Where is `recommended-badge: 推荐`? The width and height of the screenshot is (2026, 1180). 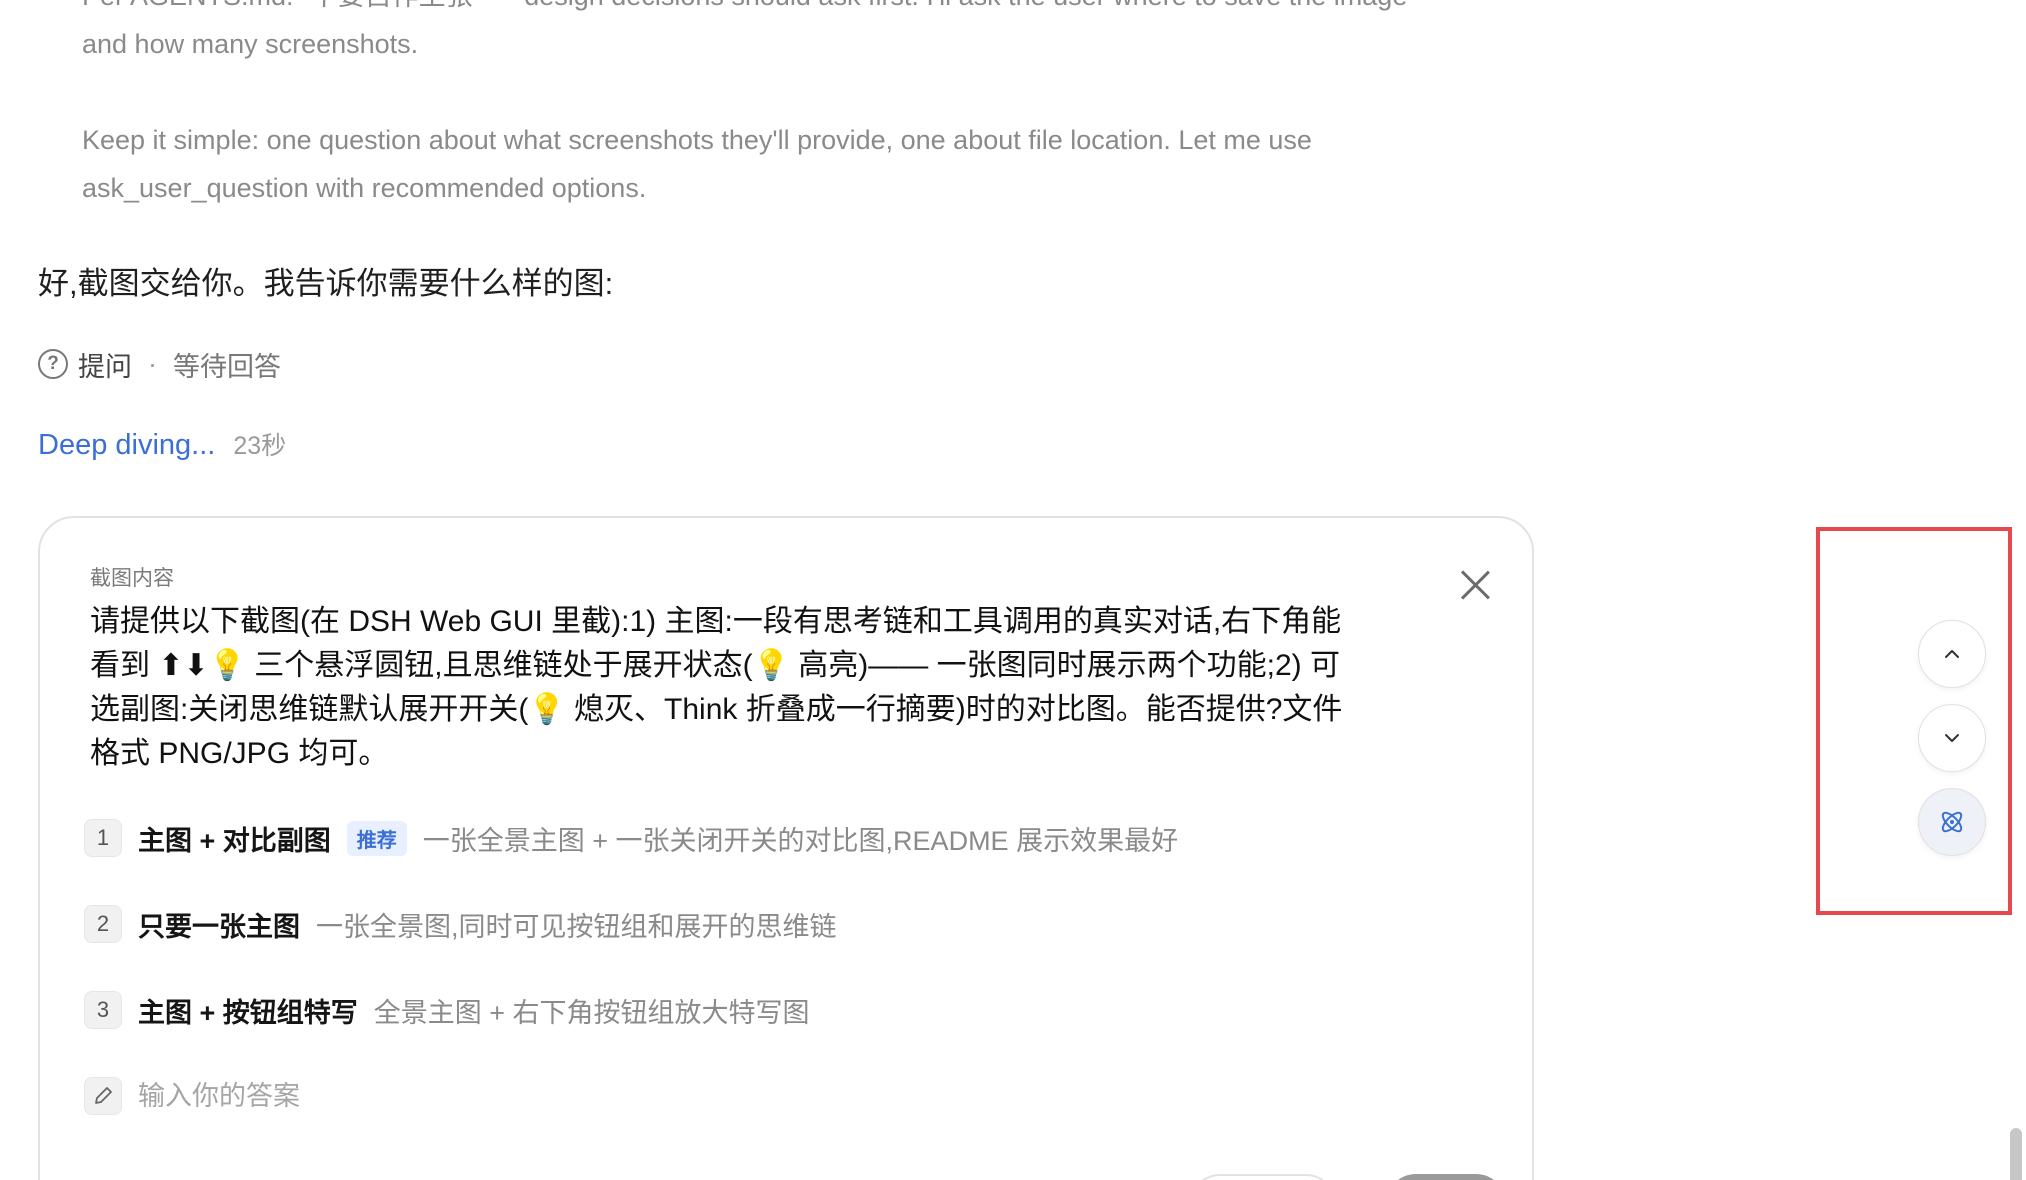
recommended-badge: 推荐 is located at coordinates (376, 838).